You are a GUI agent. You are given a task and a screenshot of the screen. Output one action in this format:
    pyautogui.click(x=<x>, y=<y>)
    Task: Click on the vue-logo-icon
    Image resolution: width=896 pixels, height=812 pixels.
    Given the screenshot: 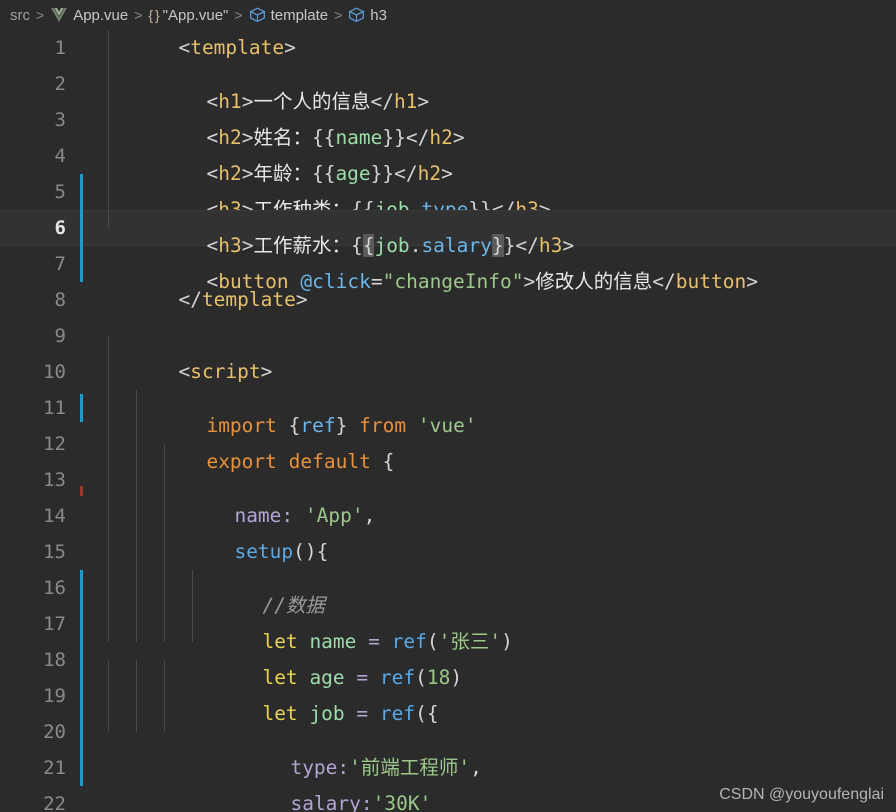 What is the action you would take?
    pyautogui.click(x=59, y=15)
    